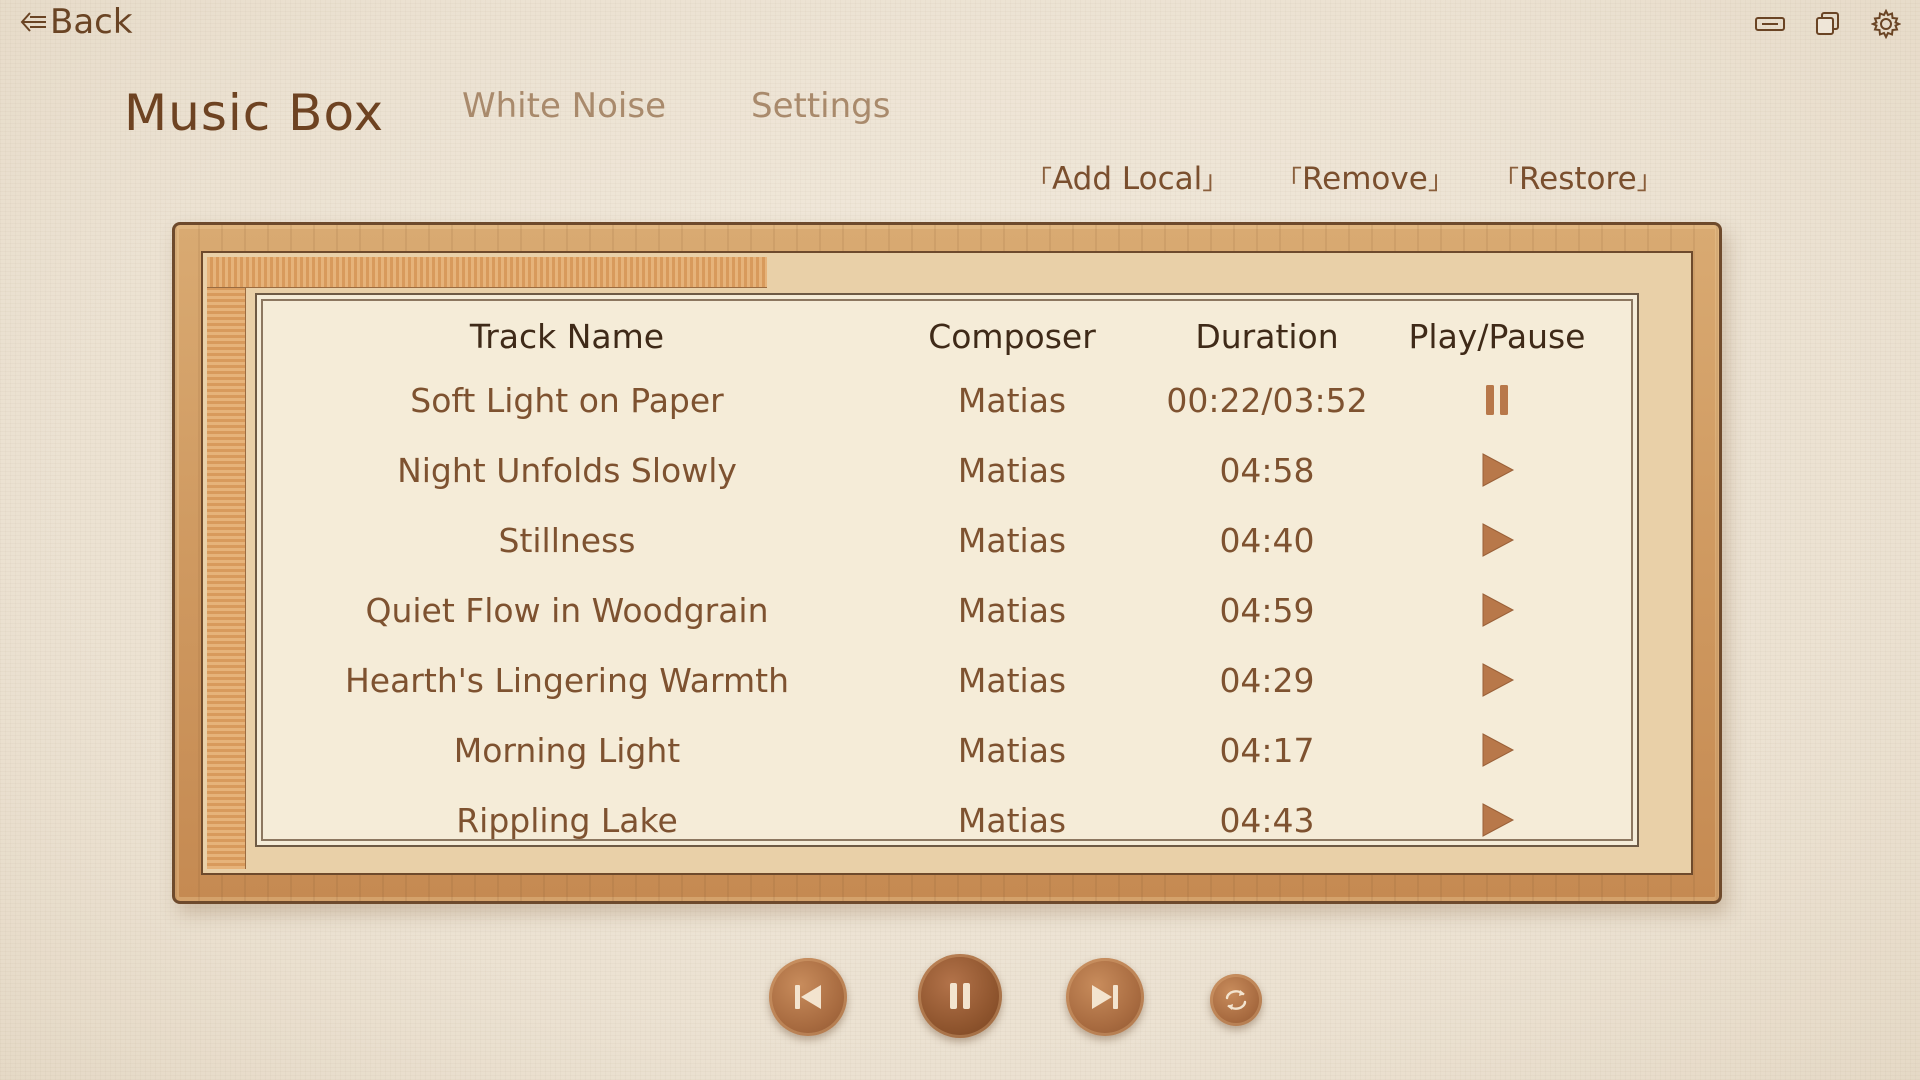  I want to click on tab-white-noise: White Noise, so click(564, 106).